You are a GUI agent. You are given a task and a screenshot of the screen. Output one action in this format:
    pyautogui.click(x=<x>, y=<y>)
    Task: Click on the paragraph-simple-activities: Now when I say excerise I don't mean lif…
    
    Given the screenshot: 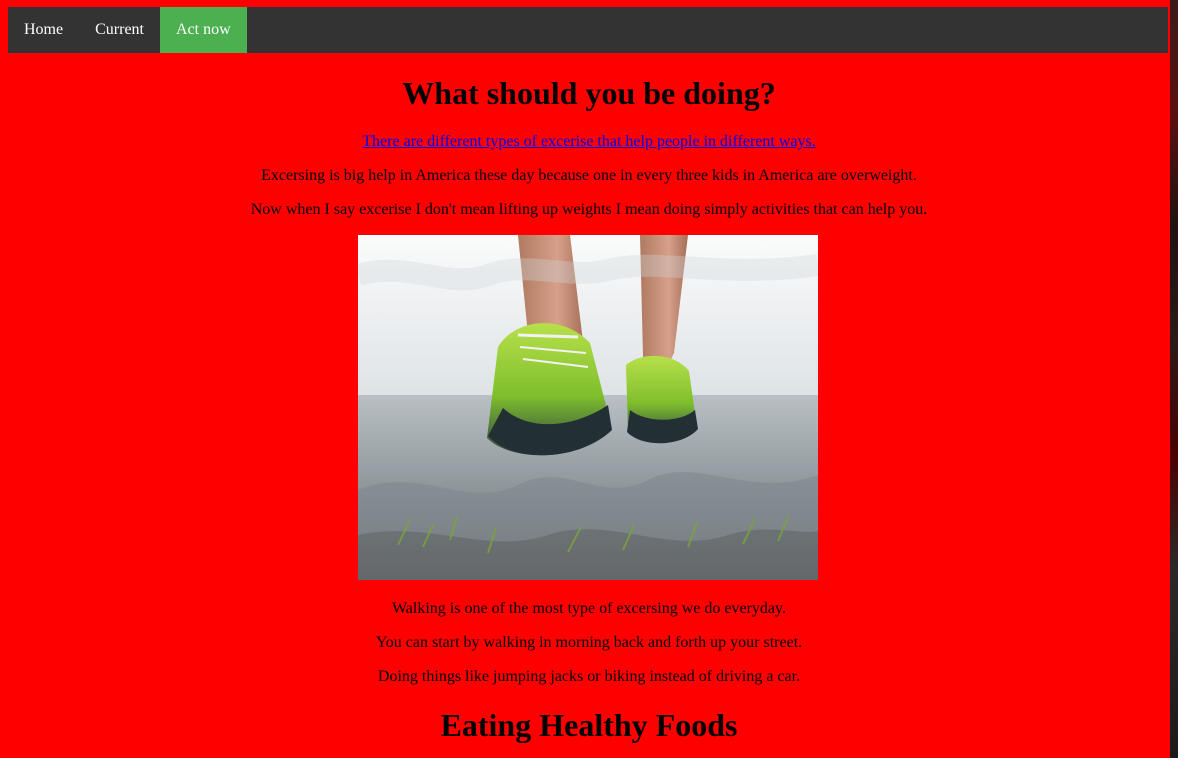 What is the action you would take?
    pyautogui.click(x=589, y=209)
    